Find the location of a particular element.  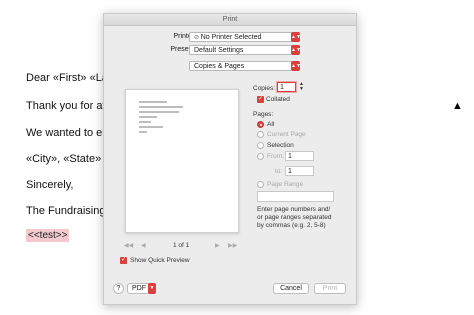

copies-label: Copies: is located at coordinates (264, 88).